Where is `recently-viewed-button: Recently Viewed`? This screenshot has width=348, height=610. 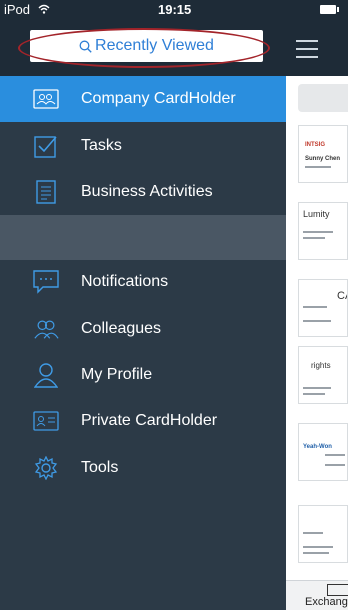
recently-viewed-button: Recently Viewed is located at coordinates (146, 46).